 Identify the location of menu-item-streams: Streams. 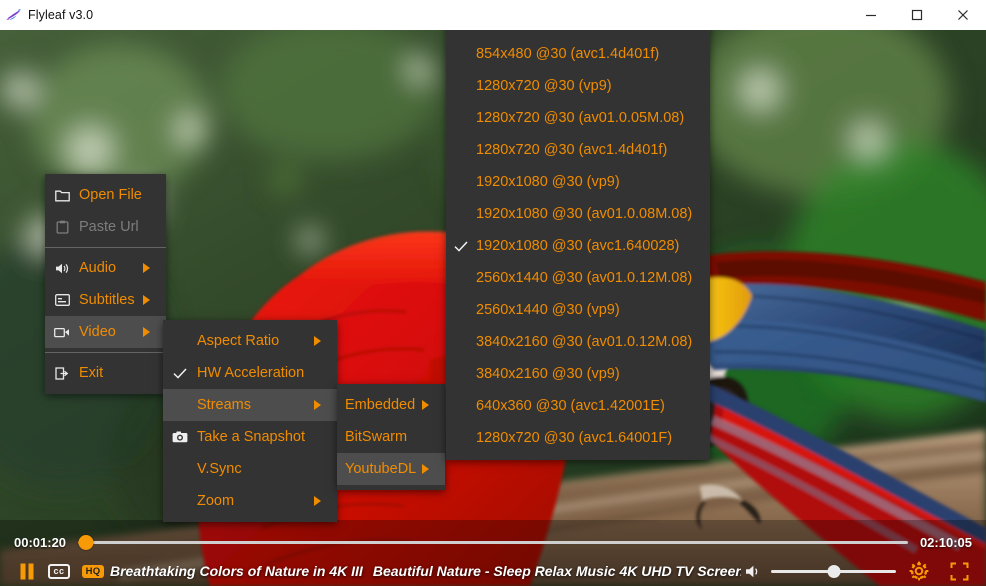
(250, 405).